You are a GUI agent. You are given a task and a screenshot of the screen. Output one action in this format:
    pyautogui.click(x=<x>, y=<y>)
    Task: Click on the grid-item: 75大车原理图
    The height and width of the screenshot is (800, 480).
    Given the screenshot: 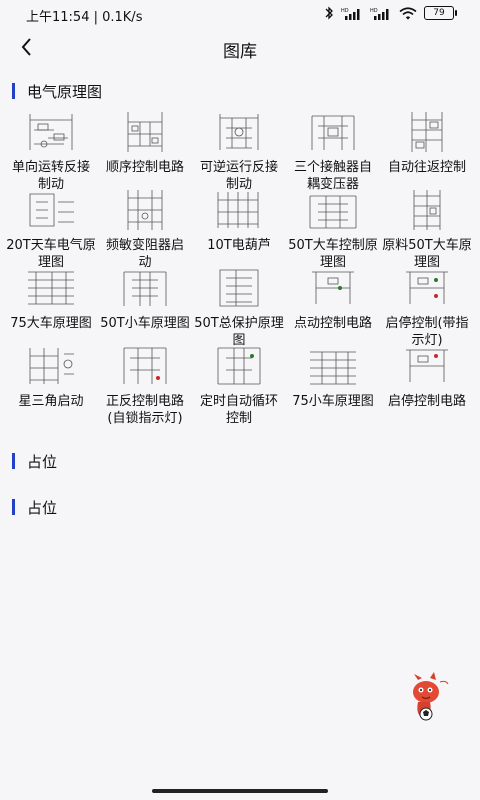 What is the action you would take?
    pyautogui.click(x=51, y=299)
    